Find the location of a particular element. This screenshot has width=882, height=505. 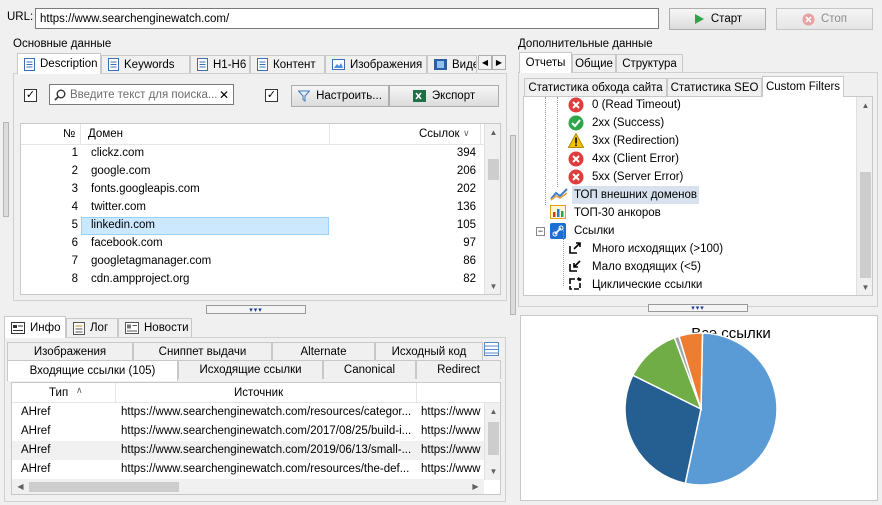

checkbox-search: ✓ is located at coordinates (30, 95).